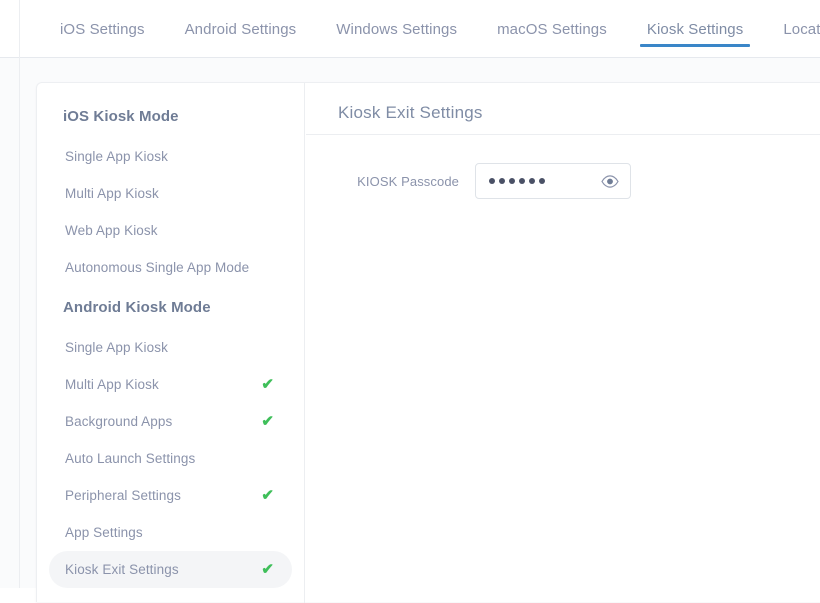 Image resolution: width=820 pixels, height=603 pixels. I want to click on eye-icon, so click(610, 181).